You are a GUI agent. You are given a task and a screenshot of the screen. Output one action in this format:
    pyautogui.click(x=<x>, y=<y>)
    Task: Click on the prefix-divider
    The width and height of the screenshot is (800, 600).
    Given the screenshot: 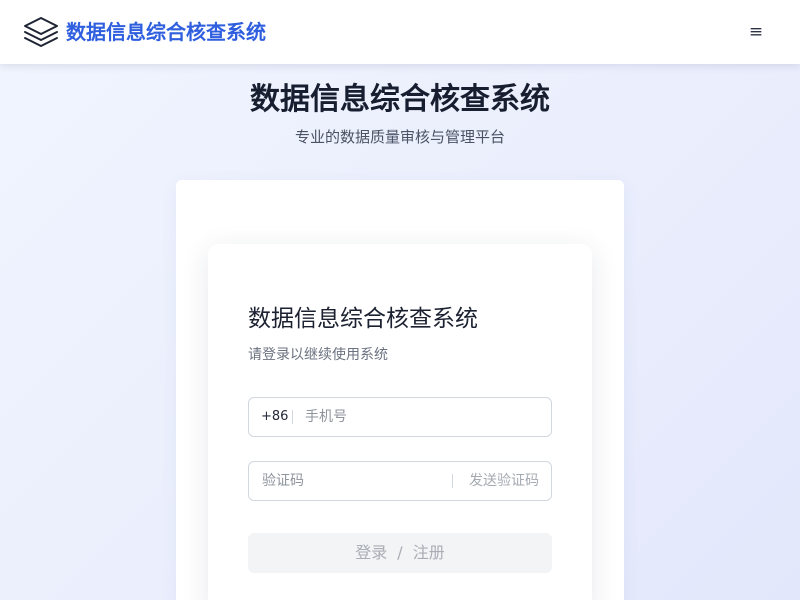 What is the action you would take?
    pyautogui.click(x=292, y=417)
    